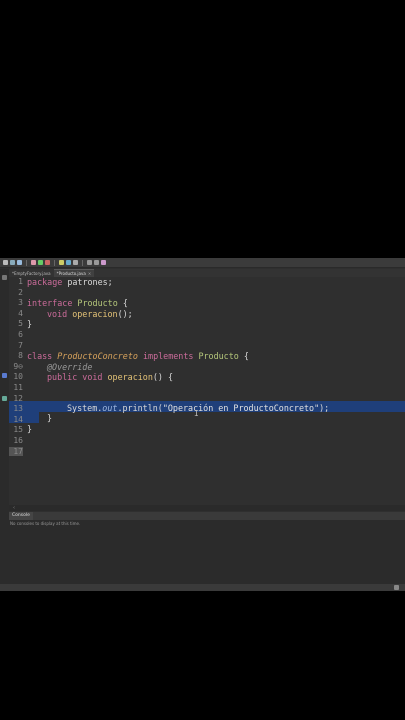 This screenshot has height=720, width=405. Describe the element at coordinates (40, 356) in the screenshot. I see `keyword: class` at that location.